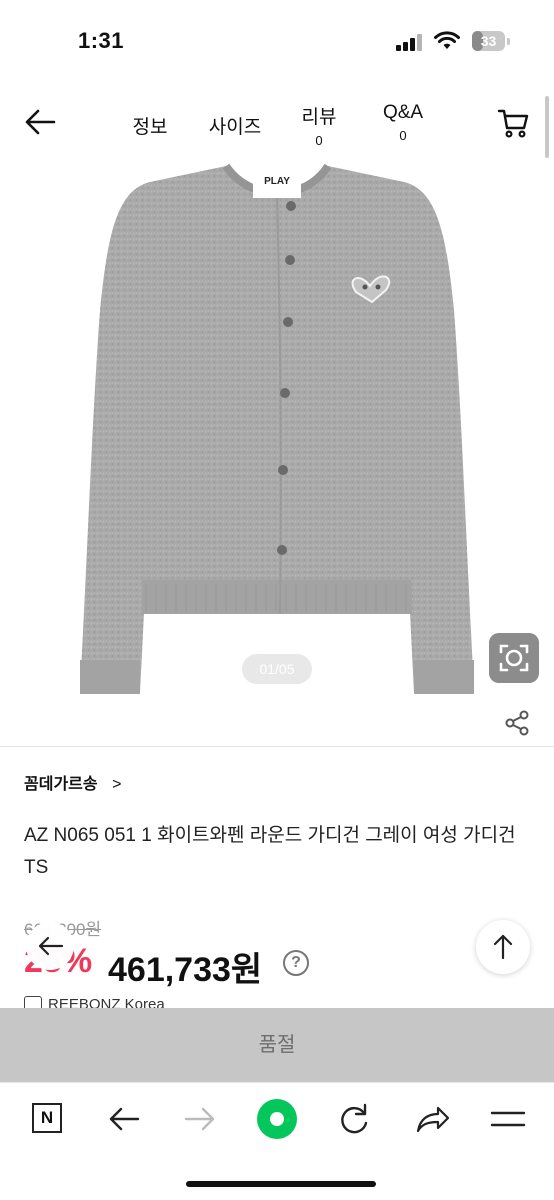 Image resolution: width=554 pixels, height=1200 pixels. I want to click on tab-info-label: 정보, so click(150, 127).